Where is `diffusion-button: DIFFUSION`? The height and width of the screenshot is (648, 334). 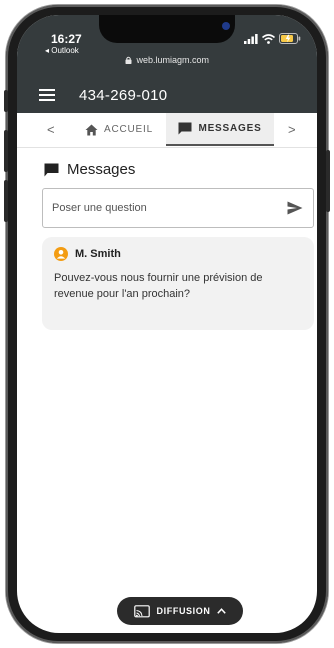
diffusion-button: DIFFUSION is located at coordinates (180, 611).